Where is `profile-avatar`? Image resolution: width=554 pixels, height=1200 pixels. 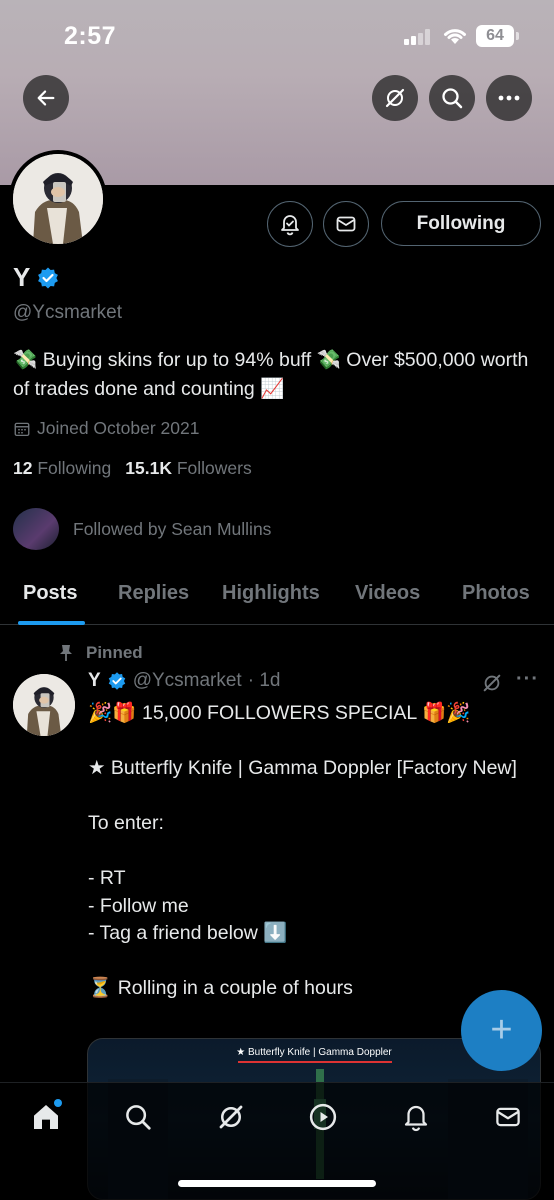
profile-avatar is located at coordinates (58, 199).